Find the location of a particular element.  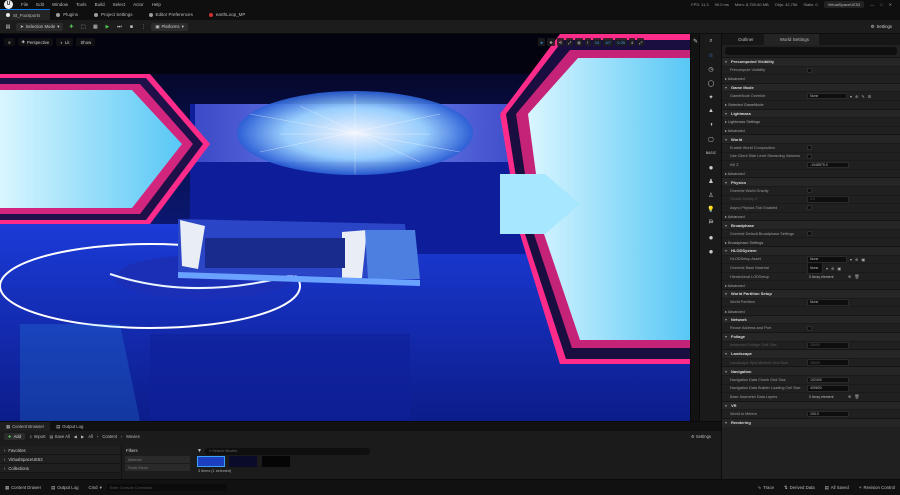

value-field: 100.0 is located at coordinates (828, 414).